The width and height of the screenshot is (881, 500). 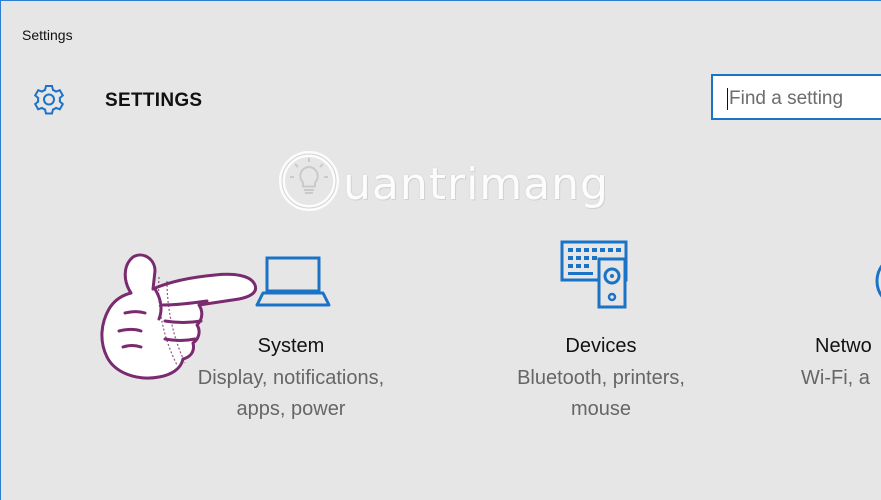 What do you see at coordinates (49, 100) in the screenshot?
I see `gear-icon` at bounding box center [49, 100].